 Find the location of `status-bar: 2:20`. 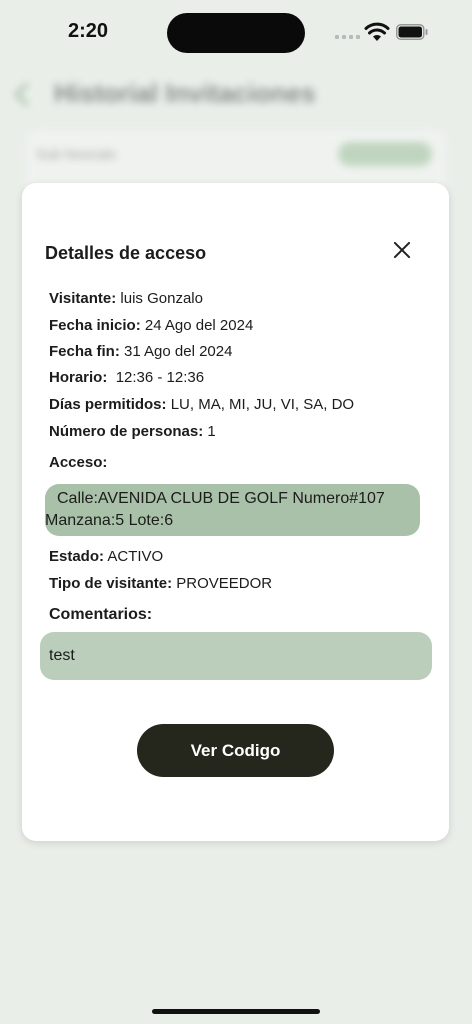

status-bar: 2:20 is located at coordinates (236, 30).